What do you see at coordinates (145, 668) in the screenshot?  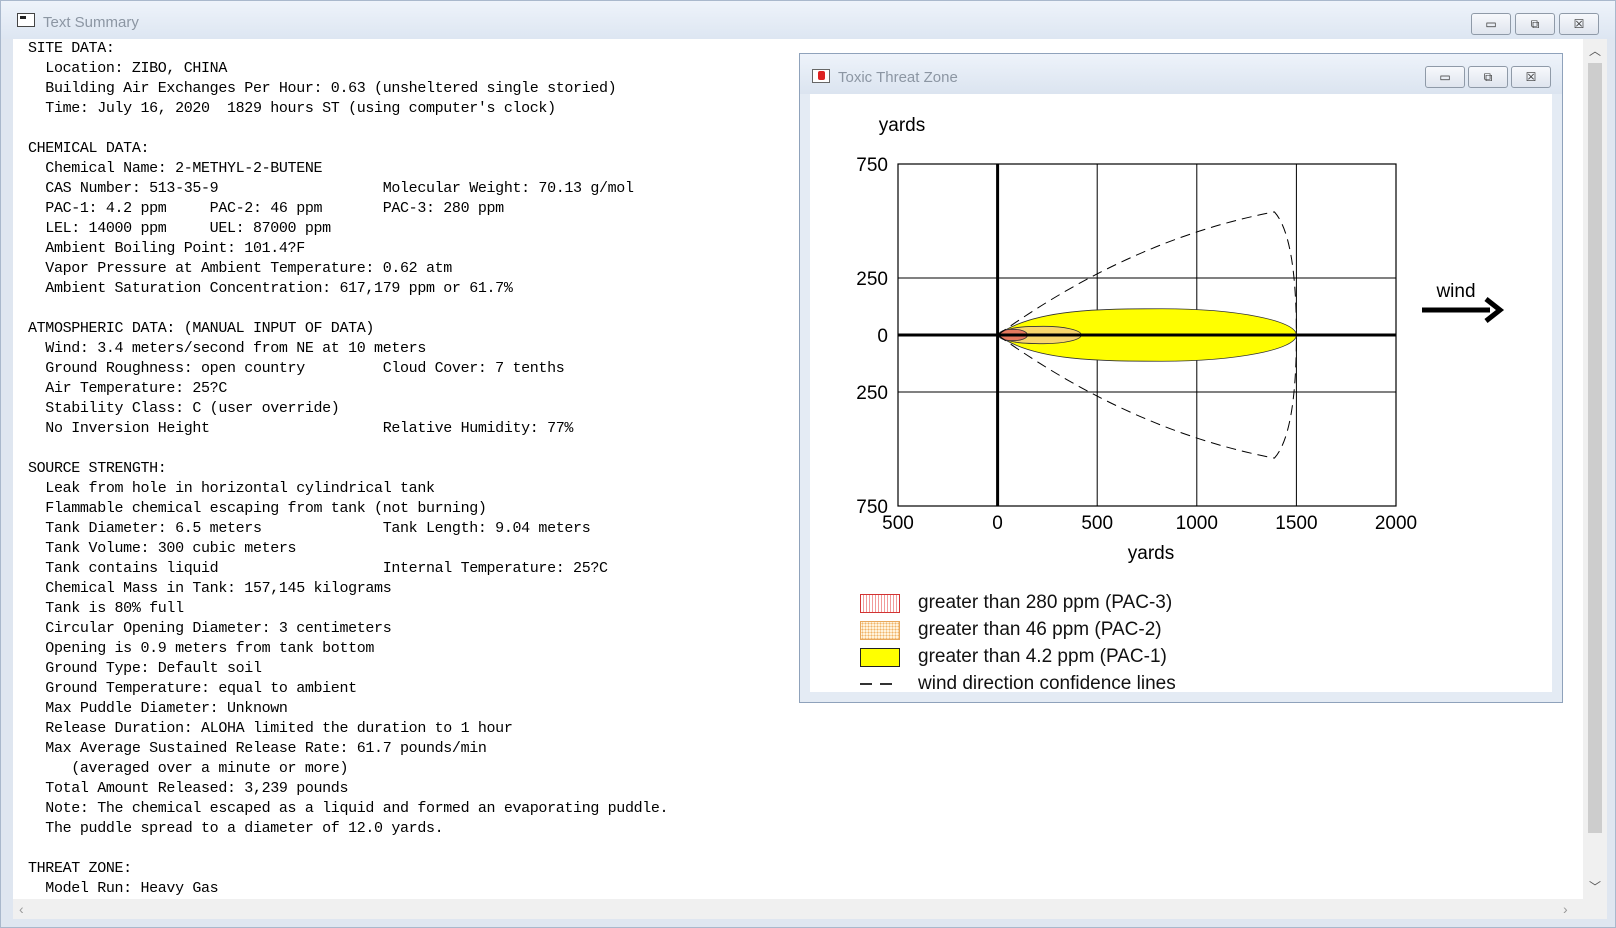 I see `summary-line: Ground Type: Default soil` at bounding box center [145, 668].